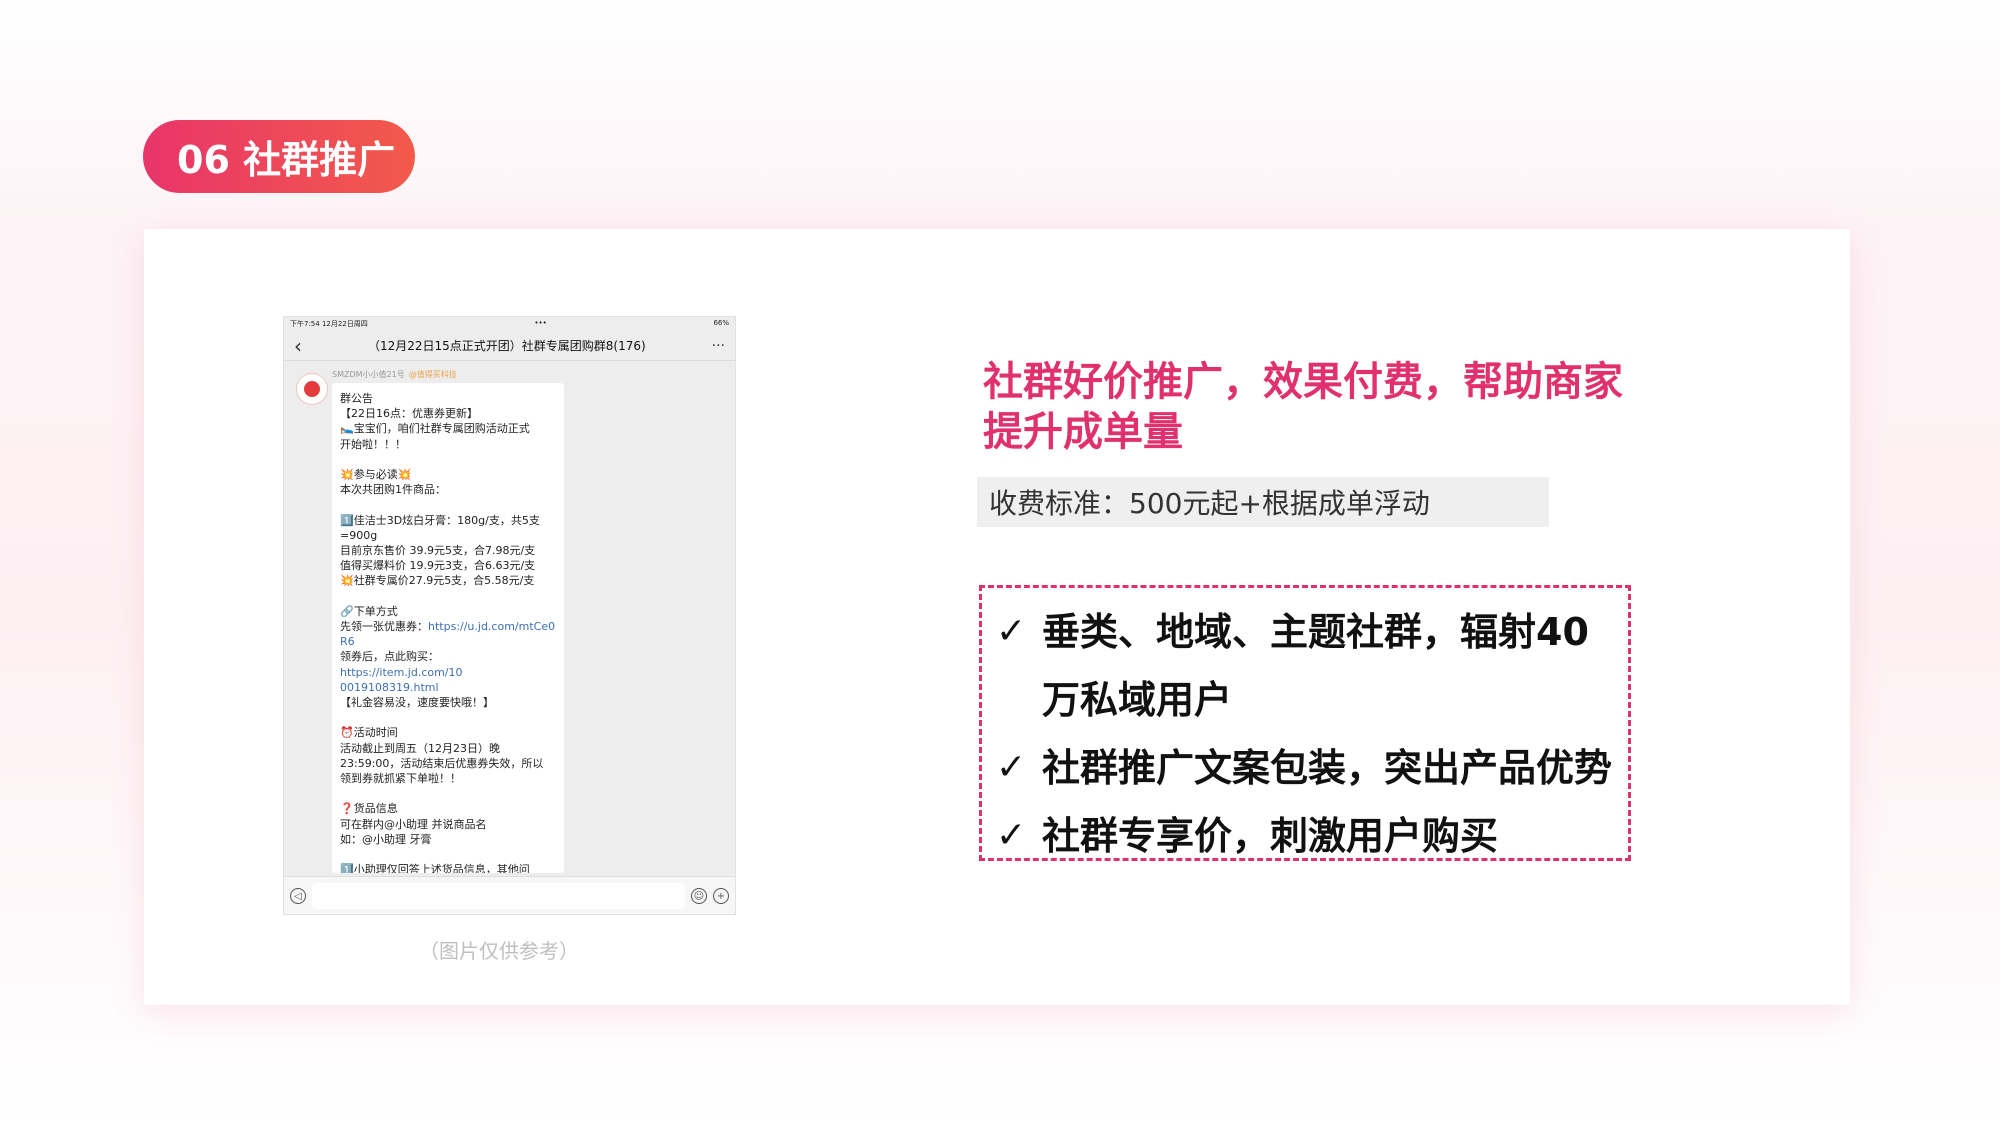 The image size is (2000, 1125). I want to click on message-line: ⏰活动时间, so click(369, 733).